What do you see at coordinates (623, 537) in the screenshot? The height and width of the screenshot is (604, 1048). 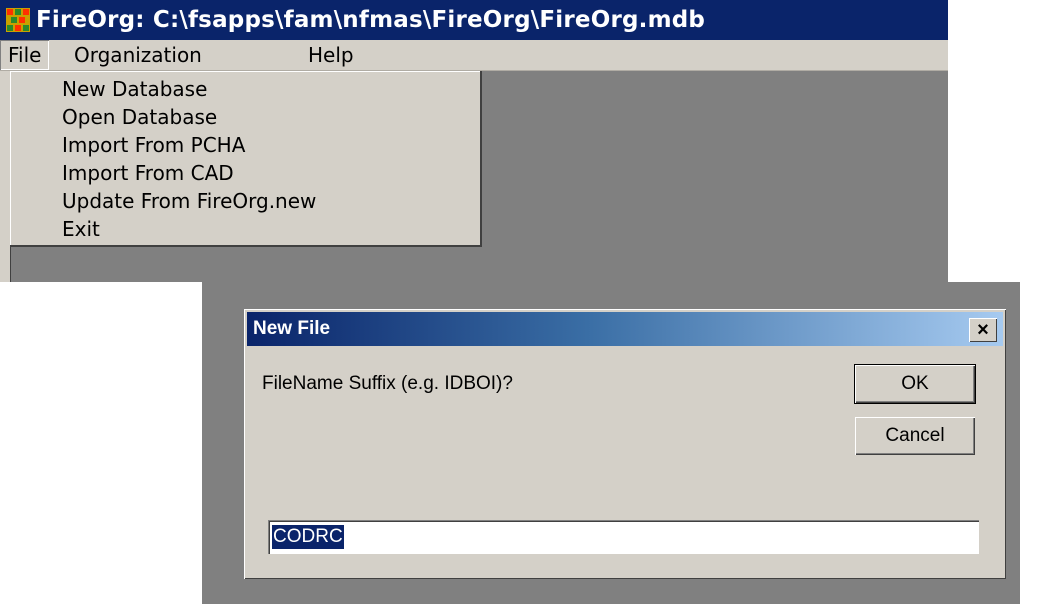 I see `filename-suffix-input: CODRC` at bounding box center [623, 537].